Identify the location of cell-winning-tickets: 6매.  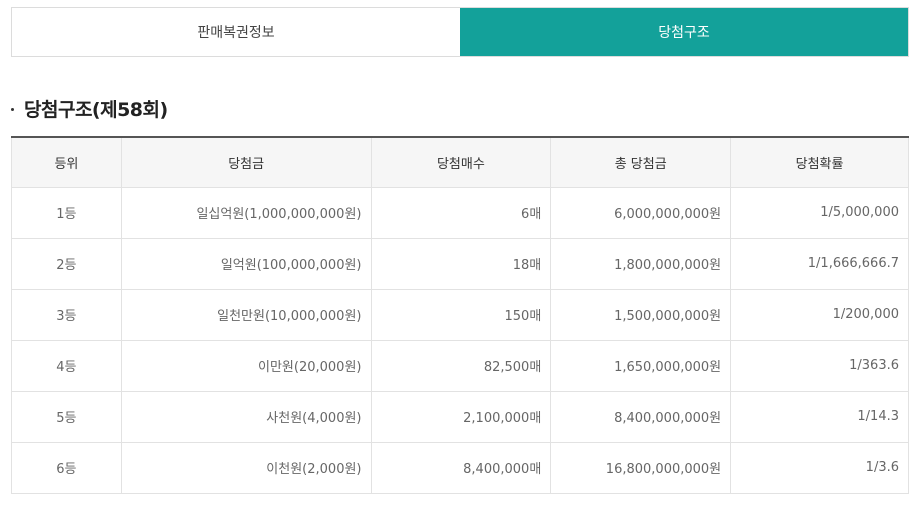
(461, 212).